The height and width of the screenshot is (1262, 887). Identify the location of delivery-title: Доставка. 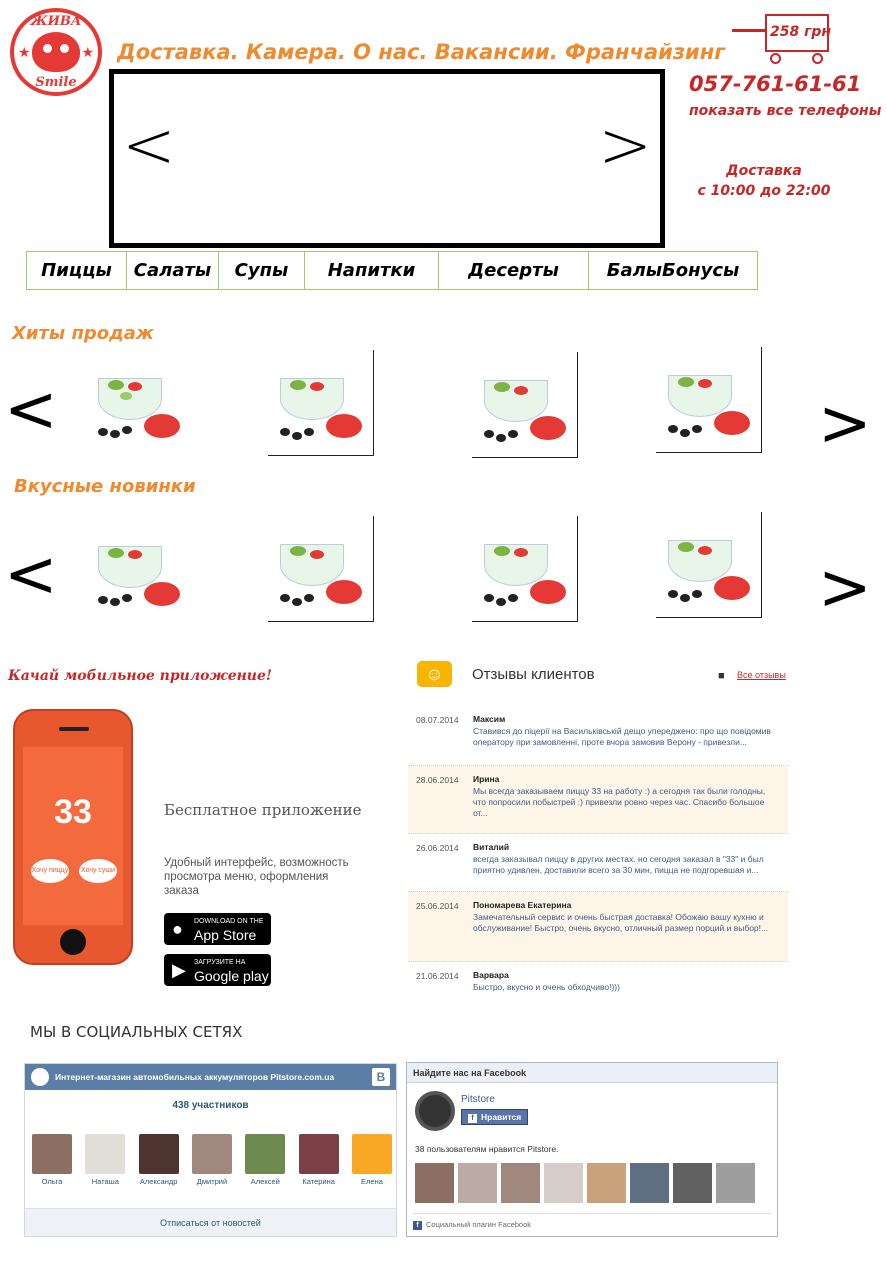
(764, 171).